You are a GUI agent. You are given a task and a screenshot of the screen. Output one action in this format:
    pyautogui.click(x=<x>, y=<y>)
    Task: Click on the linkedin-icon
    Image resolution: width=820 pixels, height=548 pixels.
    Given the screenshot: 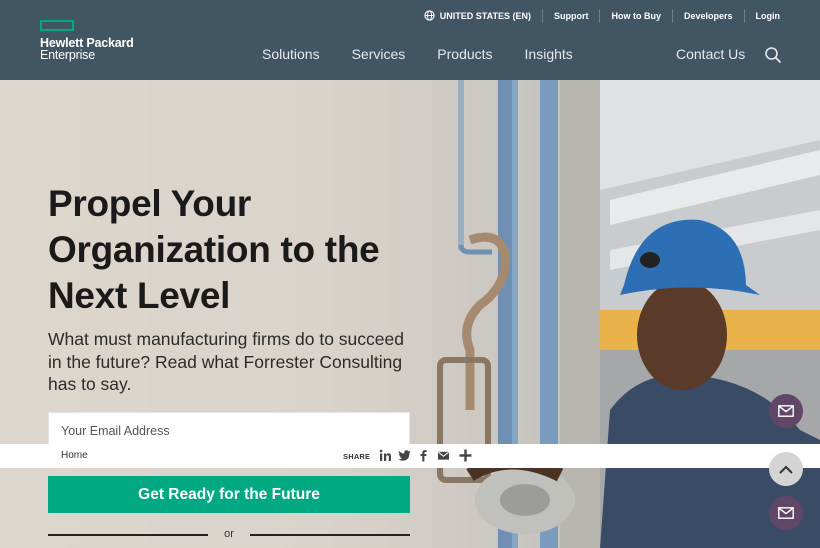 What is the action you would take?
    pyautogui.click(x=385, y=455)
    